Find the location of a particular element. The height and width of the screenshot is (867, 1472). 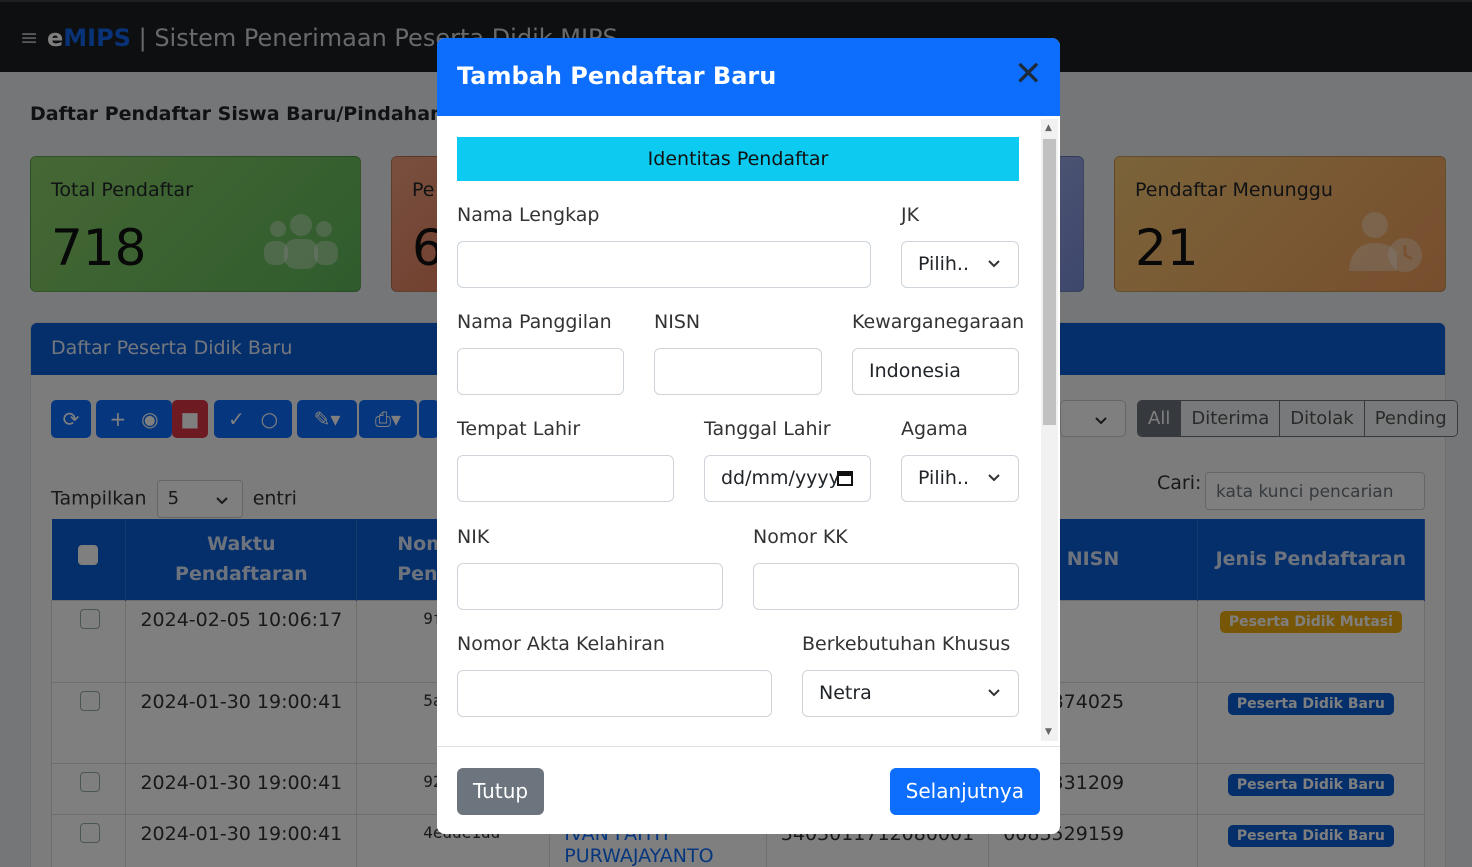

section-header: Identitas Pendaftar is located at coordinates (738, 159).